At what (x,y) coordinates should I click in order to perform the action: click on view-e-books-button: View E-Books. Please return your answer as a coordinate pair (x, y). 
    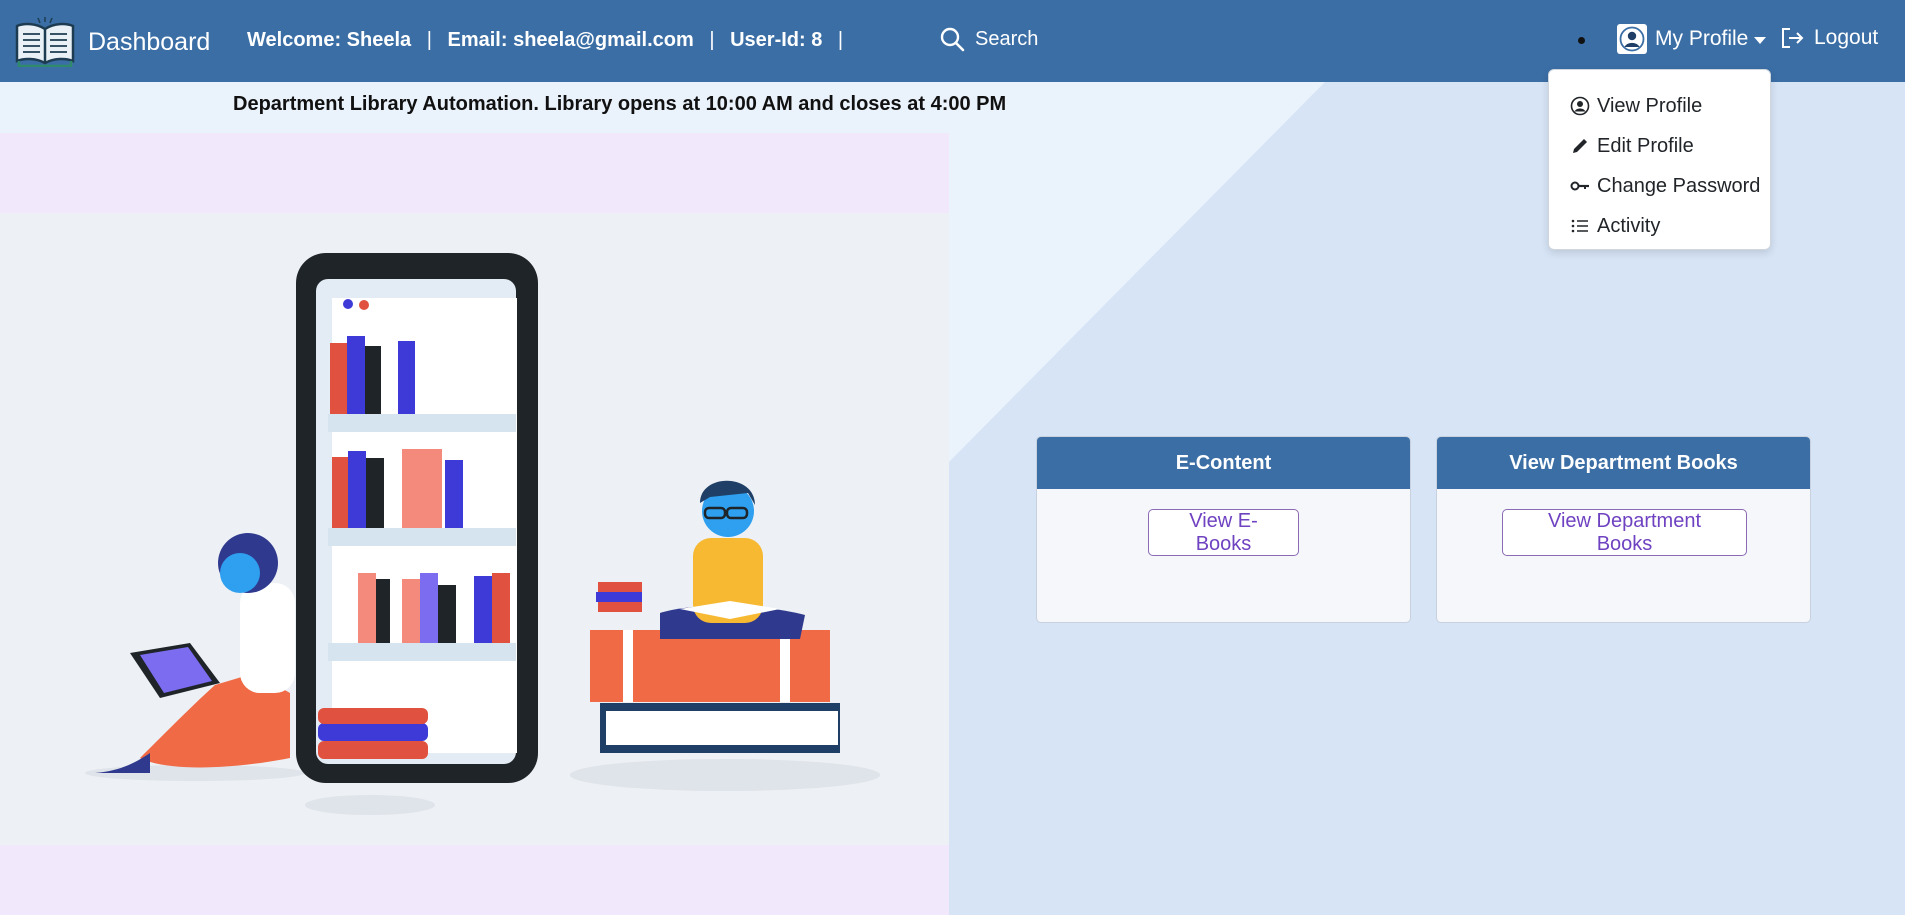
    Looking at the image, I should click on (1223, 532).